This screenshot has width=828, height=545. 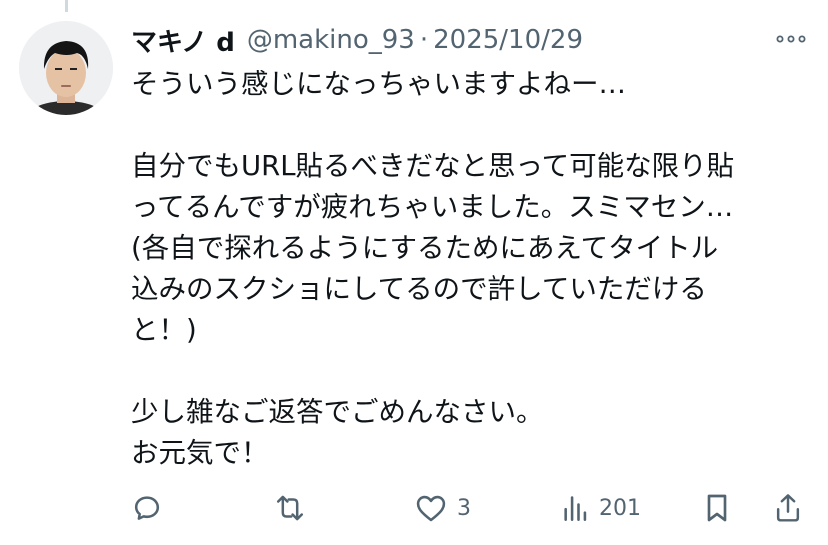 What do you see at coordinates (337, 412) in the screenshot?
I see `tweet-text-line: 少し雑なご返答でごめんなさい。` at bounding box center [337, 412].